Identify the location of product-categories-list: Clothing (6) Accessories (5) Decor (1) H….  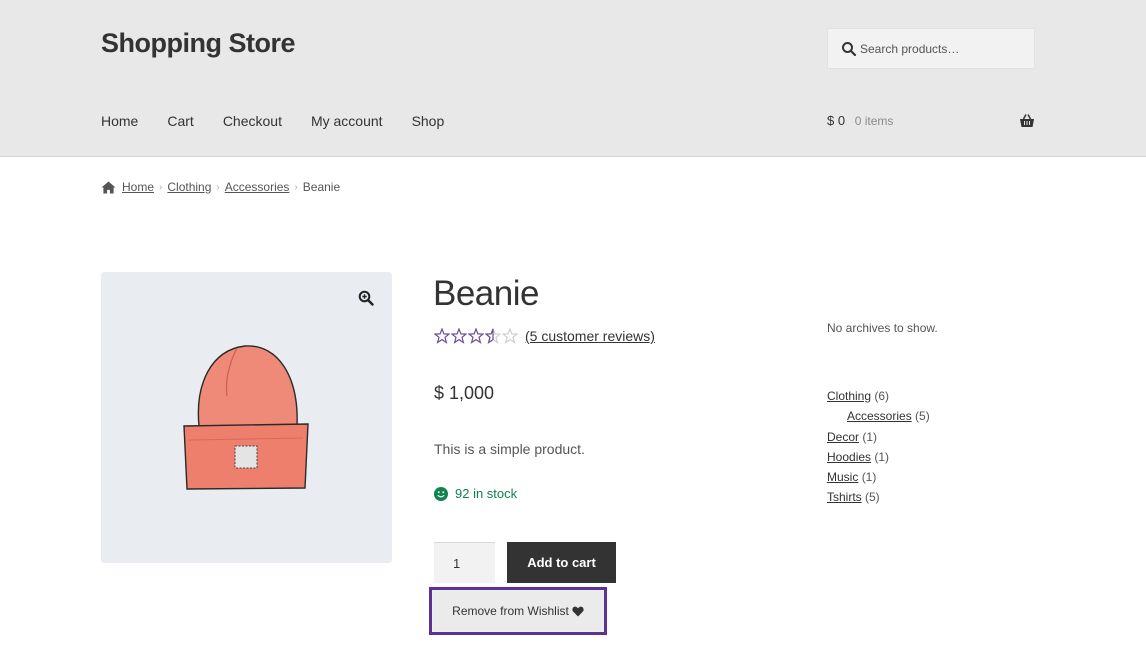
(878, 450).